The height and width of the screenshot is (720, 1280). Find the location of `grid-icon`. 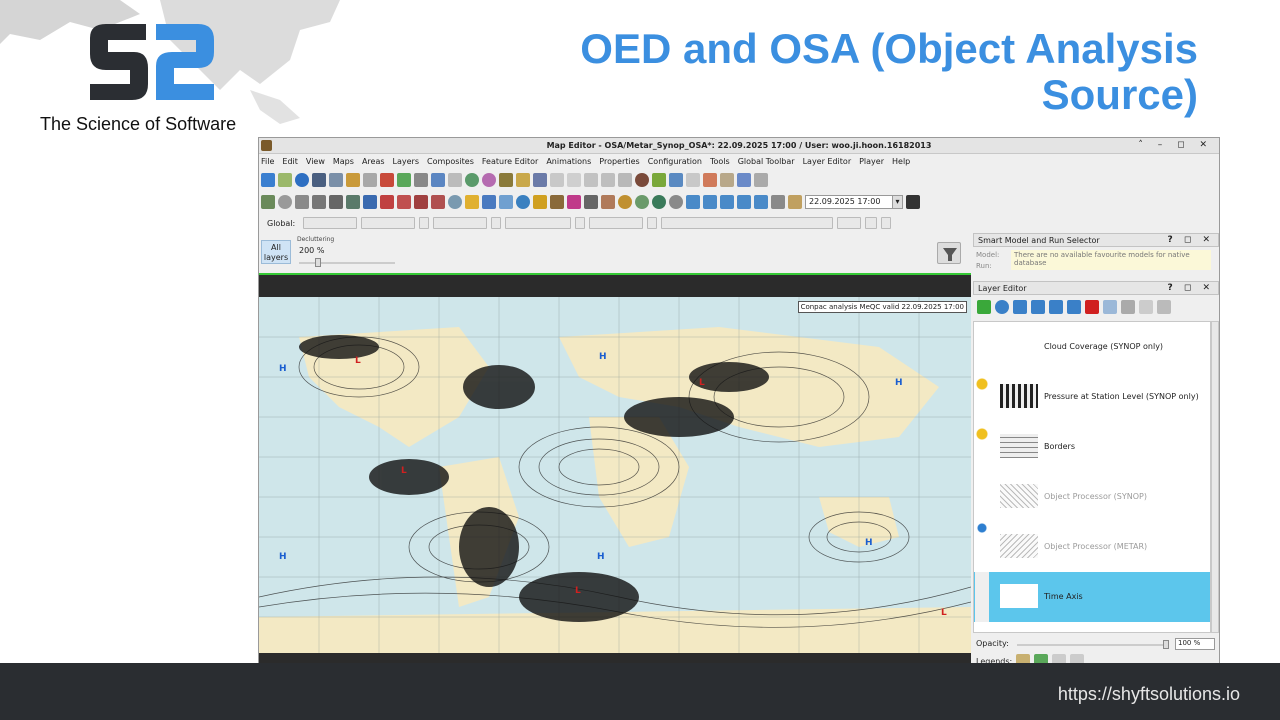

grid-icon is located at coordinates (319, 180).